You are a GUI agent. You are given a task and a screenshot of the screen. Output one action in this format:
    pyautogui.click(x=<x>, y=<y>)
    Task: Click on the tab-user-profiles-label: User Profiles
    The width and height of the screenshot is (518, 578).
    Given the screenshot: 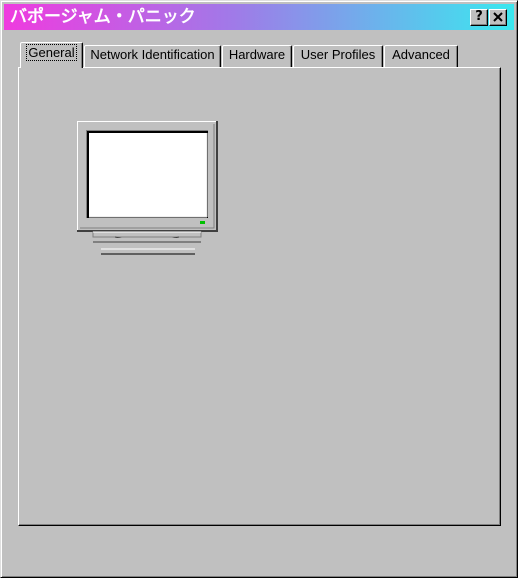 What is the action you would take?
    pyautogui.click(x=338, y=54)
    